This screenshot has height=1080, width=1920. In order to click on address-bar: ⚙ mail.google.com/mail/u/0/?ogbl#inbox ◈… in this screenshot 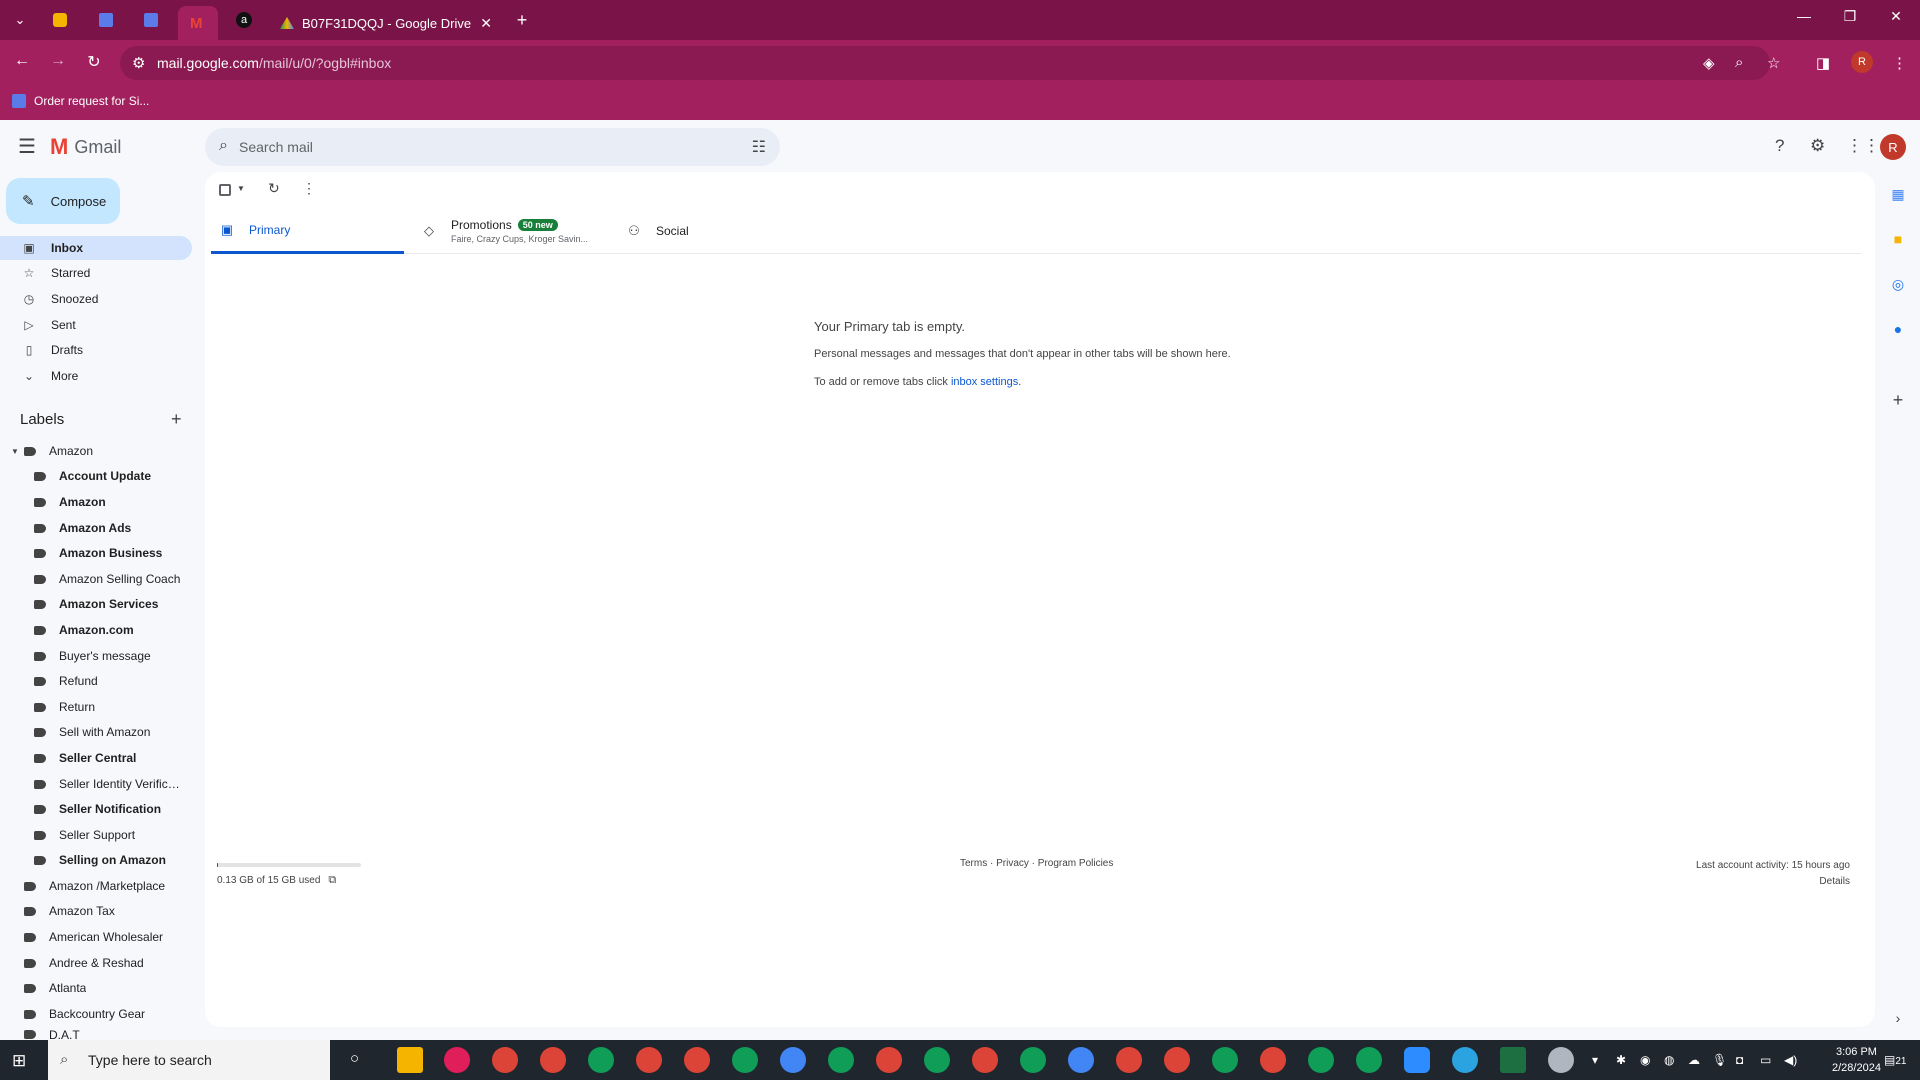, I will do `click(950, 63)`.